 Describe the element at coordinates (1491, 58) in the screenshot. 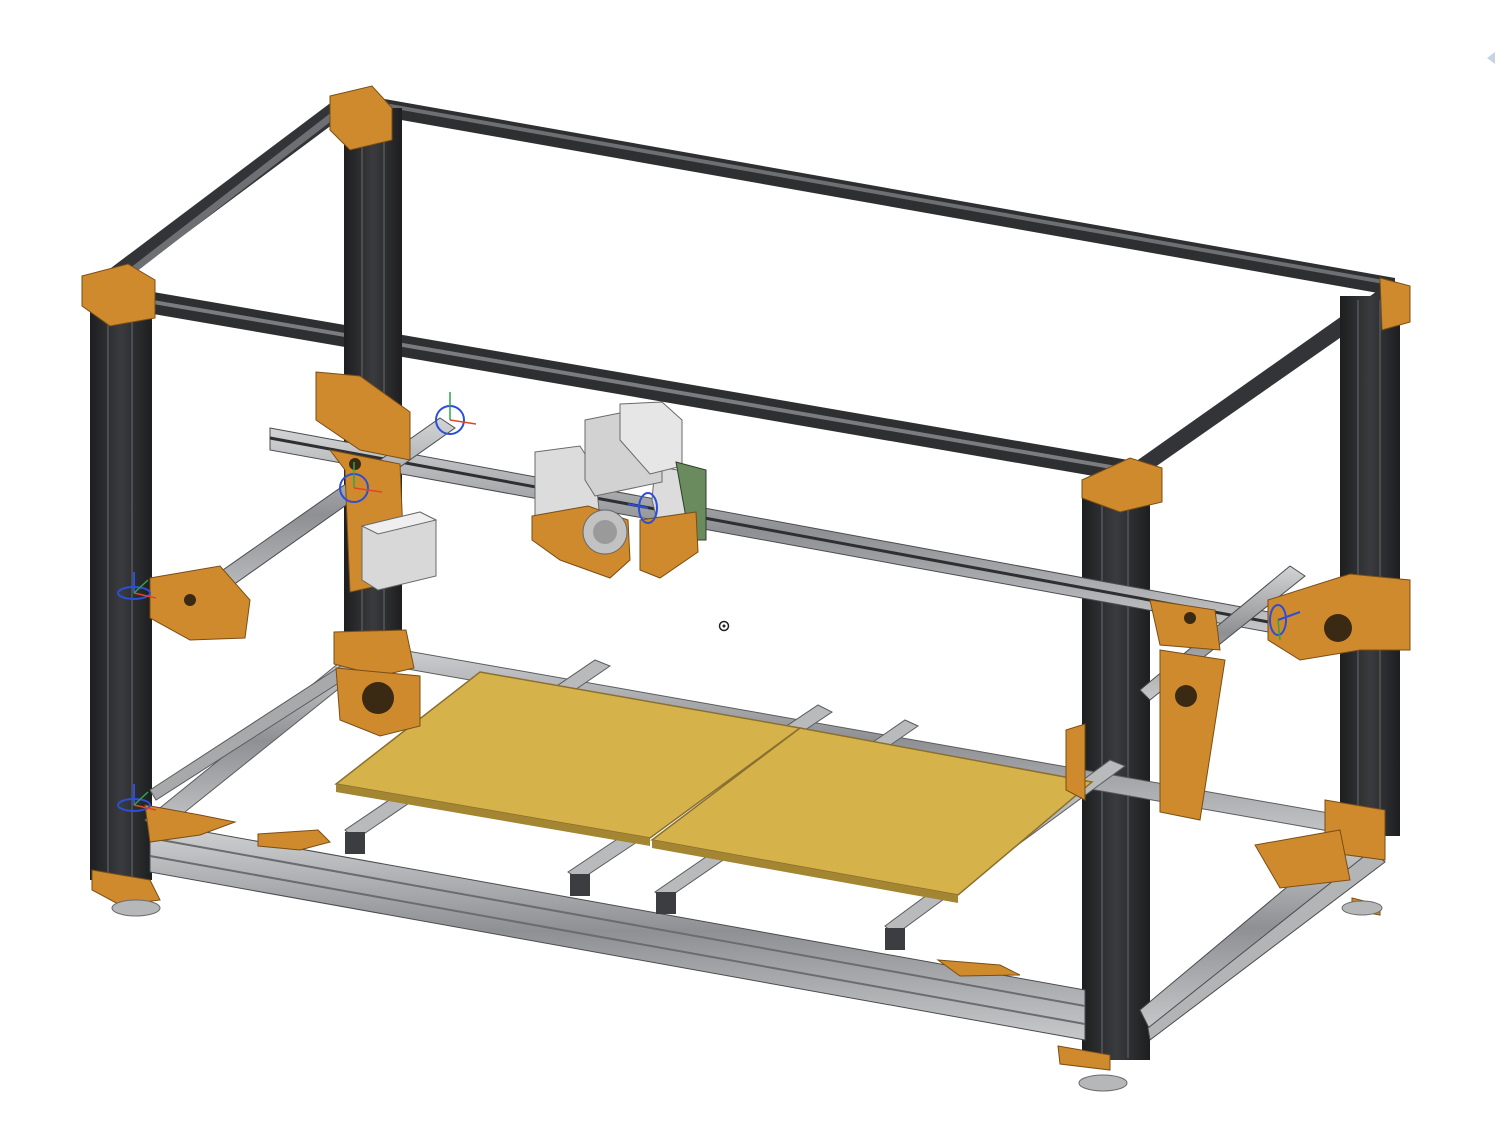

I see `chevron-left-icon` at that location.